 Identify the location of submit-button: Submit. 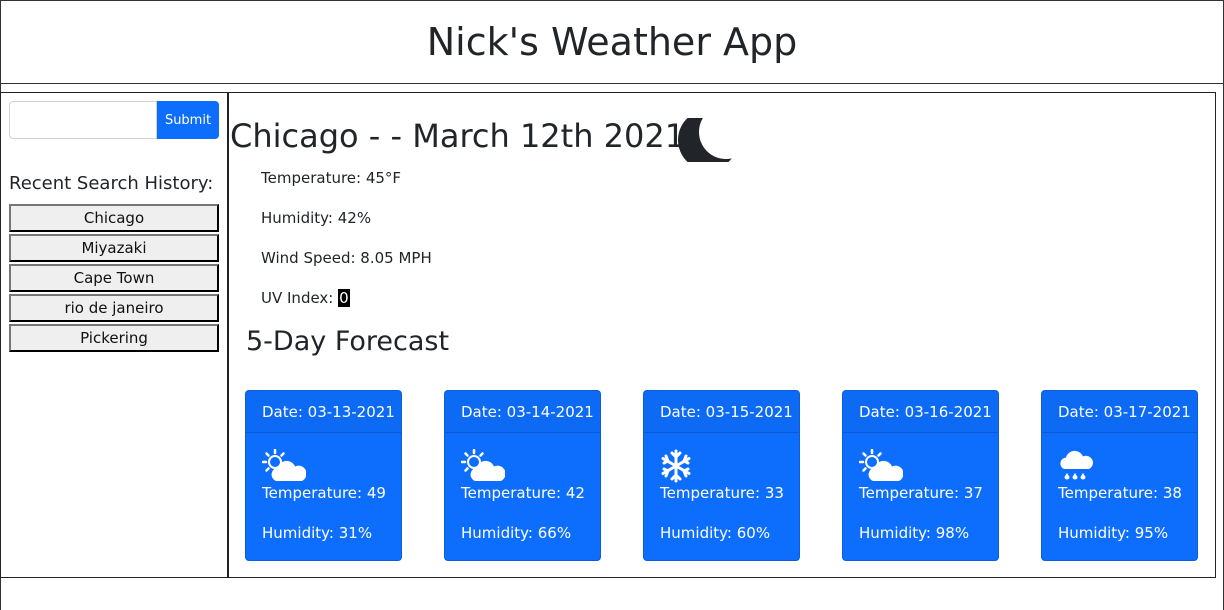
(188, 120).